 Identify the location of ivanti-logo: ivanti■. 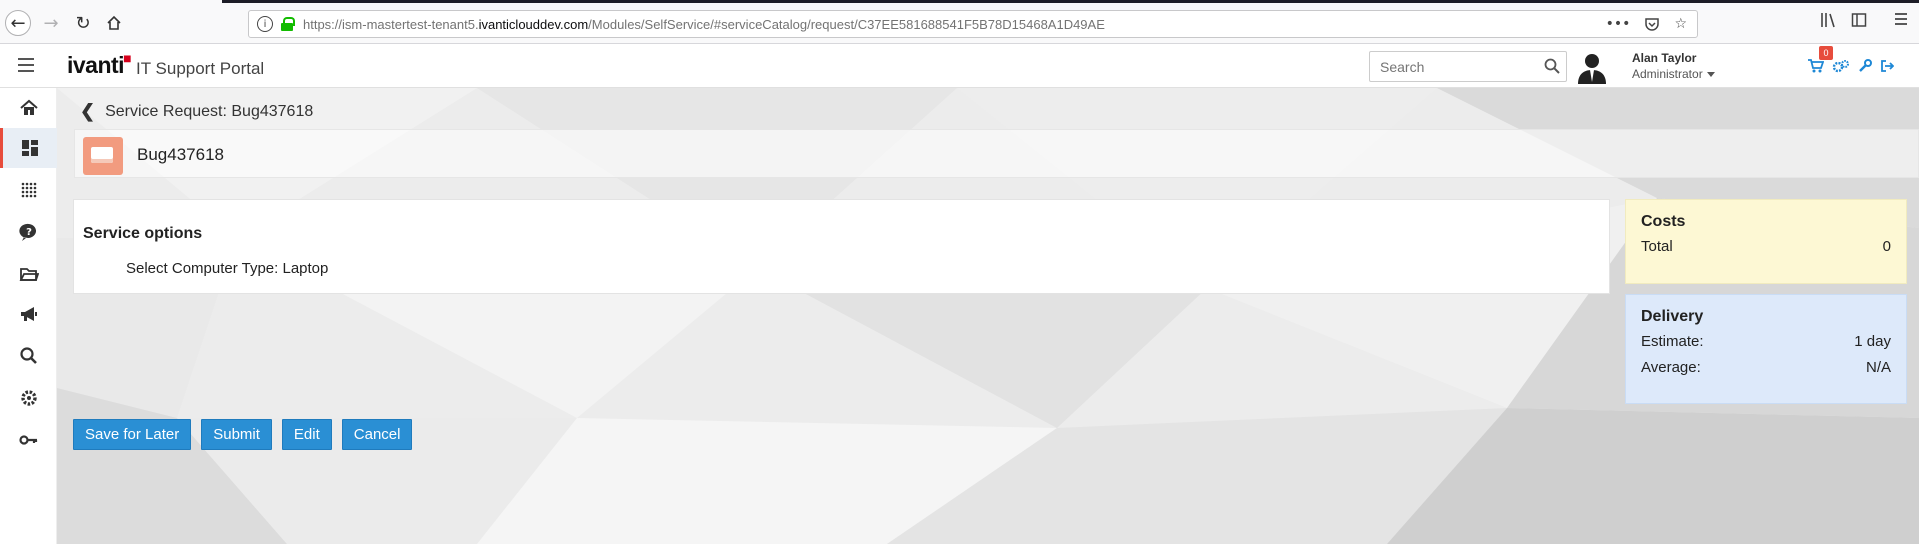
(99, 64).